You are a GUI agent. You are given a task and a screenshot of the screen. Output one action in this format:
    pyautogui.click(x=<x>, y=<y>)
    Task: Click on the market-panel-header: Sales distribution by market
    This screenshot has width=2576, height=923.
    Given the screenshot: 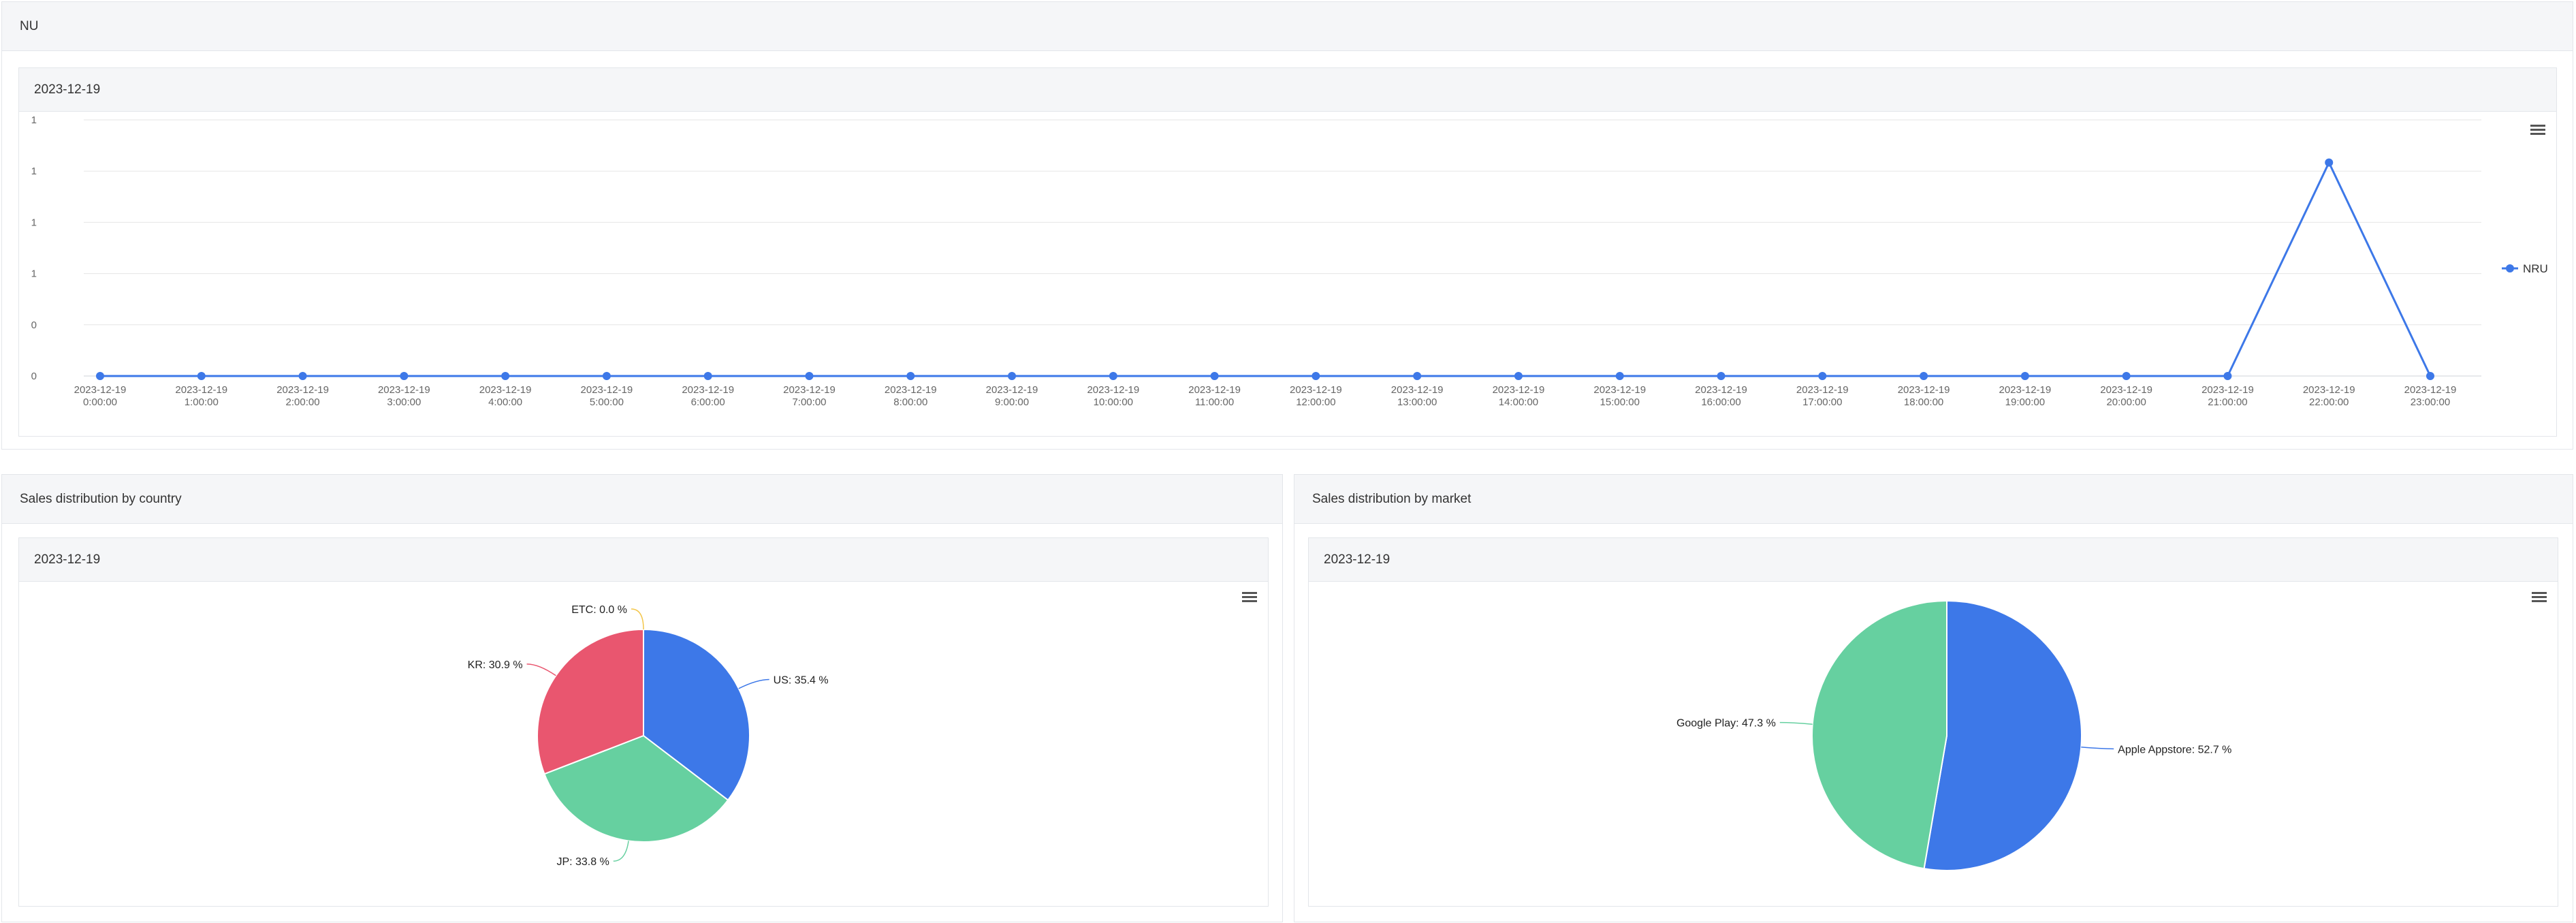 What is the action you would take?
    pyautogui.click(x=1933, y=499)
    